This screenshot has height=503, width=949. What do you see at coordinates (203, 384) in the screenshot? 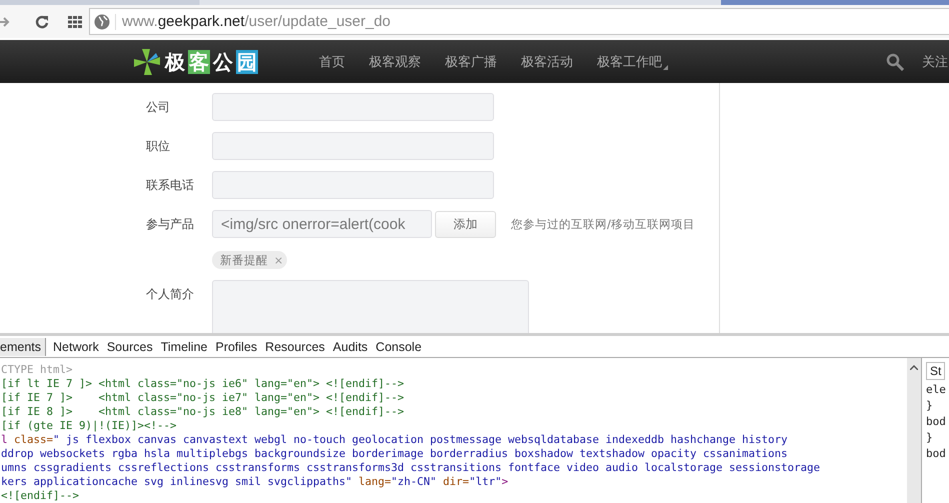
I see `code-line: [if lt IE 7 ]> <html class="no-js ie6" lang="en"> <![endif]-->` at bounding box center [203, 384].